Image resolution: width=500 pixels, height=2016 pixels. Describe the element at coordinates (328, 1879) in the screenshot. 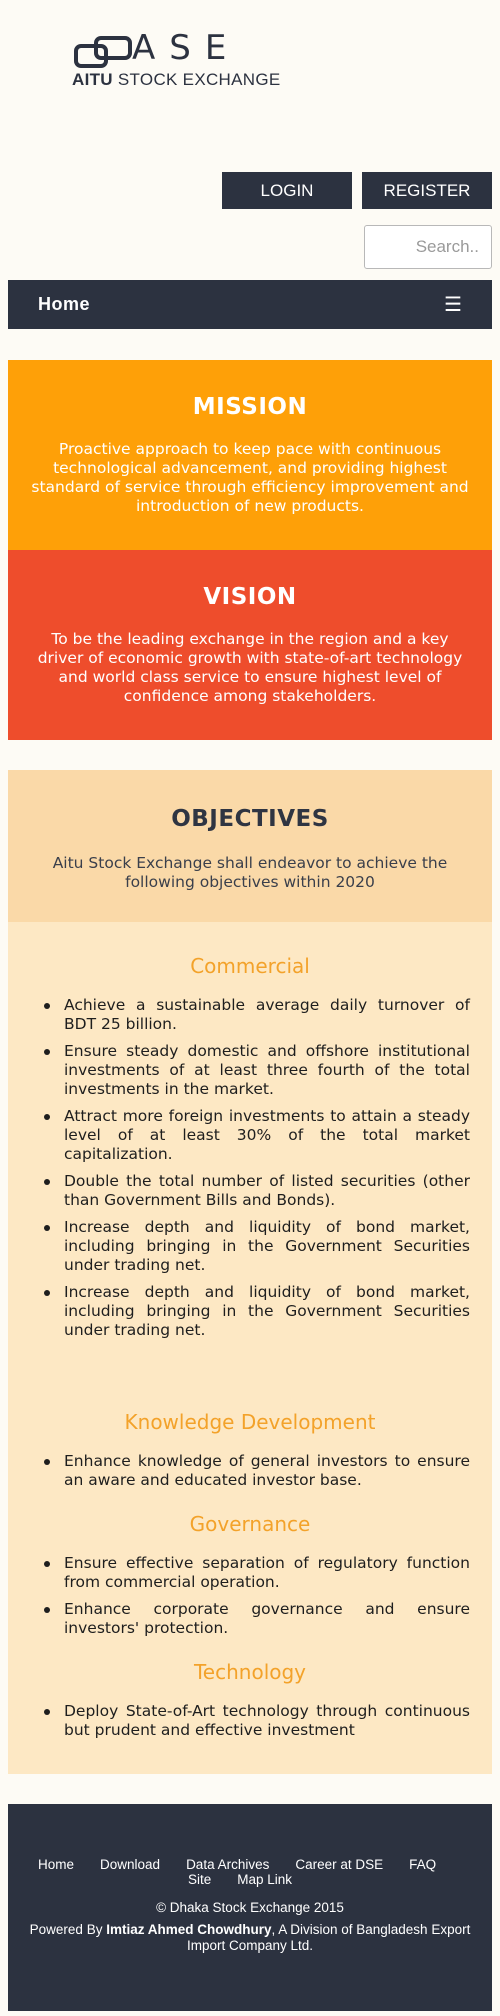

I see `footer-links-row2: Site Map Link` at that location.